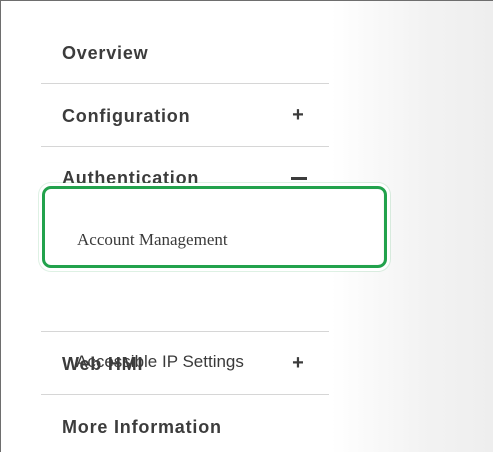 This screenshot has width=493, height=452. I want to click on submenu-item-account-management: Account Management, so click(152, 240).